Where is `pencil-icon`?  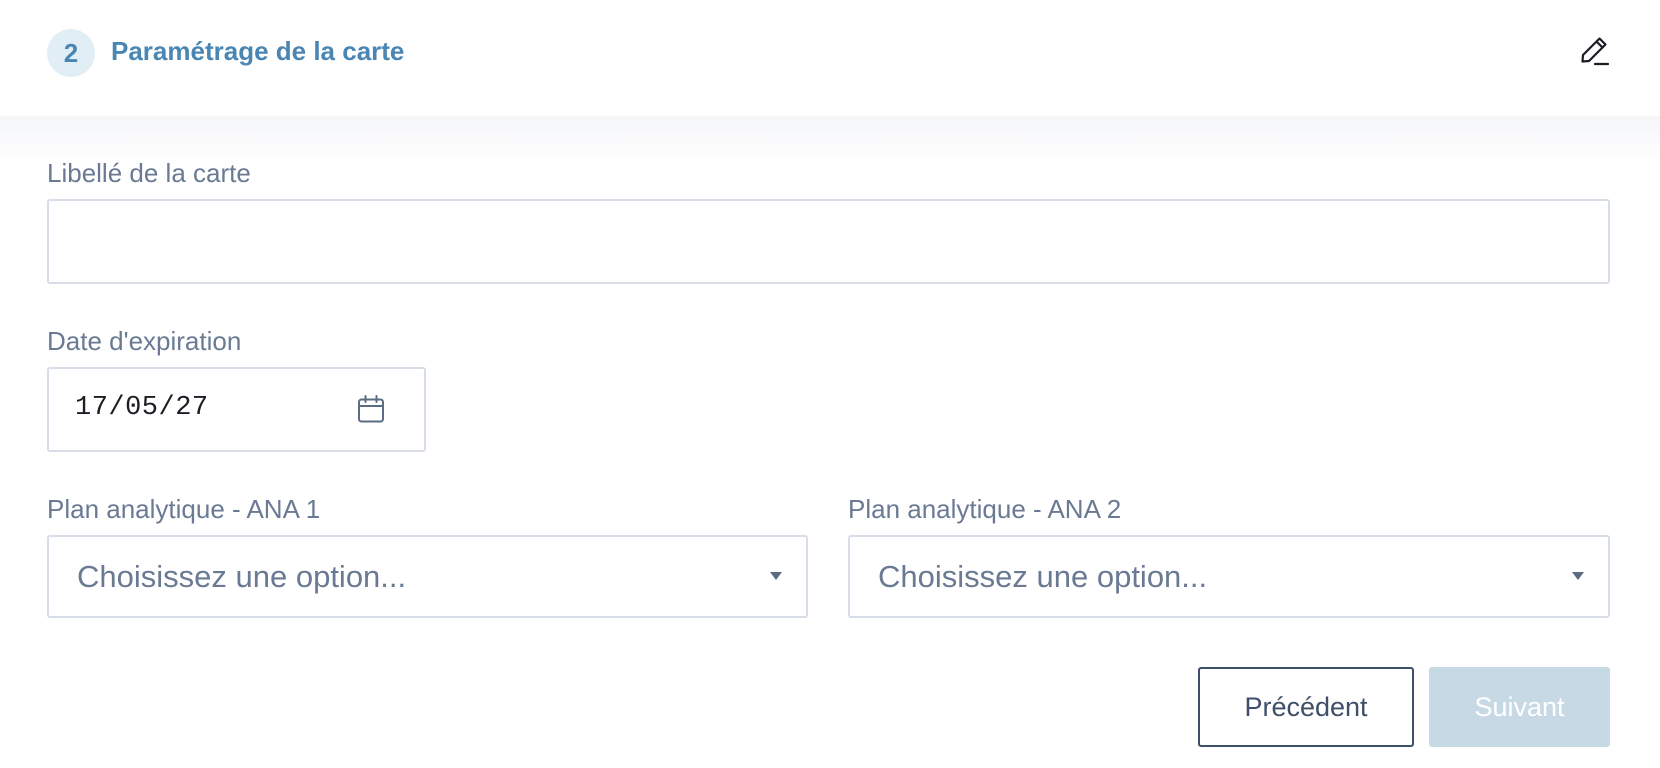 pencil-icon is located at coordinates (1595, 51).